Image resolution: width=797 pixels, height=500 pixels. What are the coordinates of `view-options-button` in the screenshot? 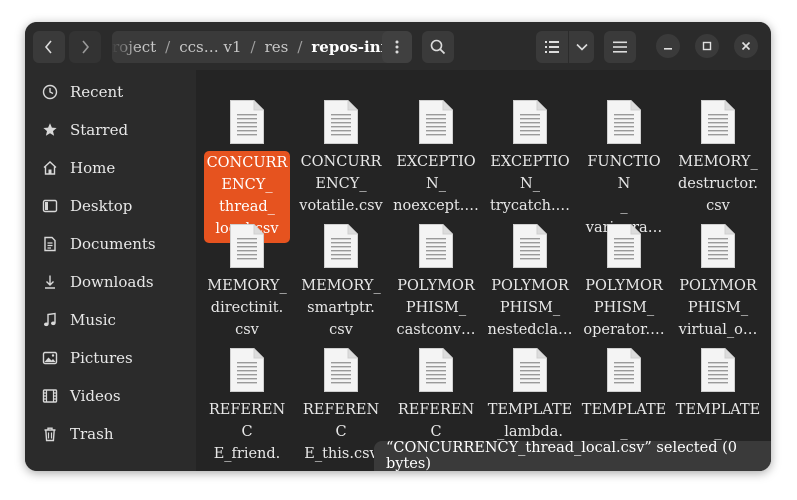 It's located at (581, 47).